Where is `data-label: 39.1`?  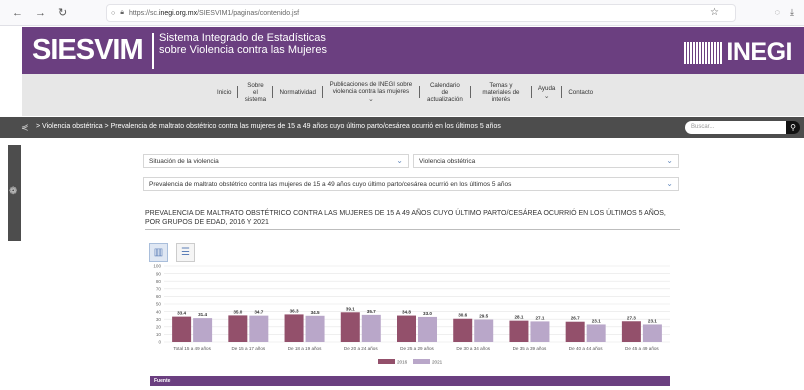 data-label: 39.1 is located at coordinates (350, 308).